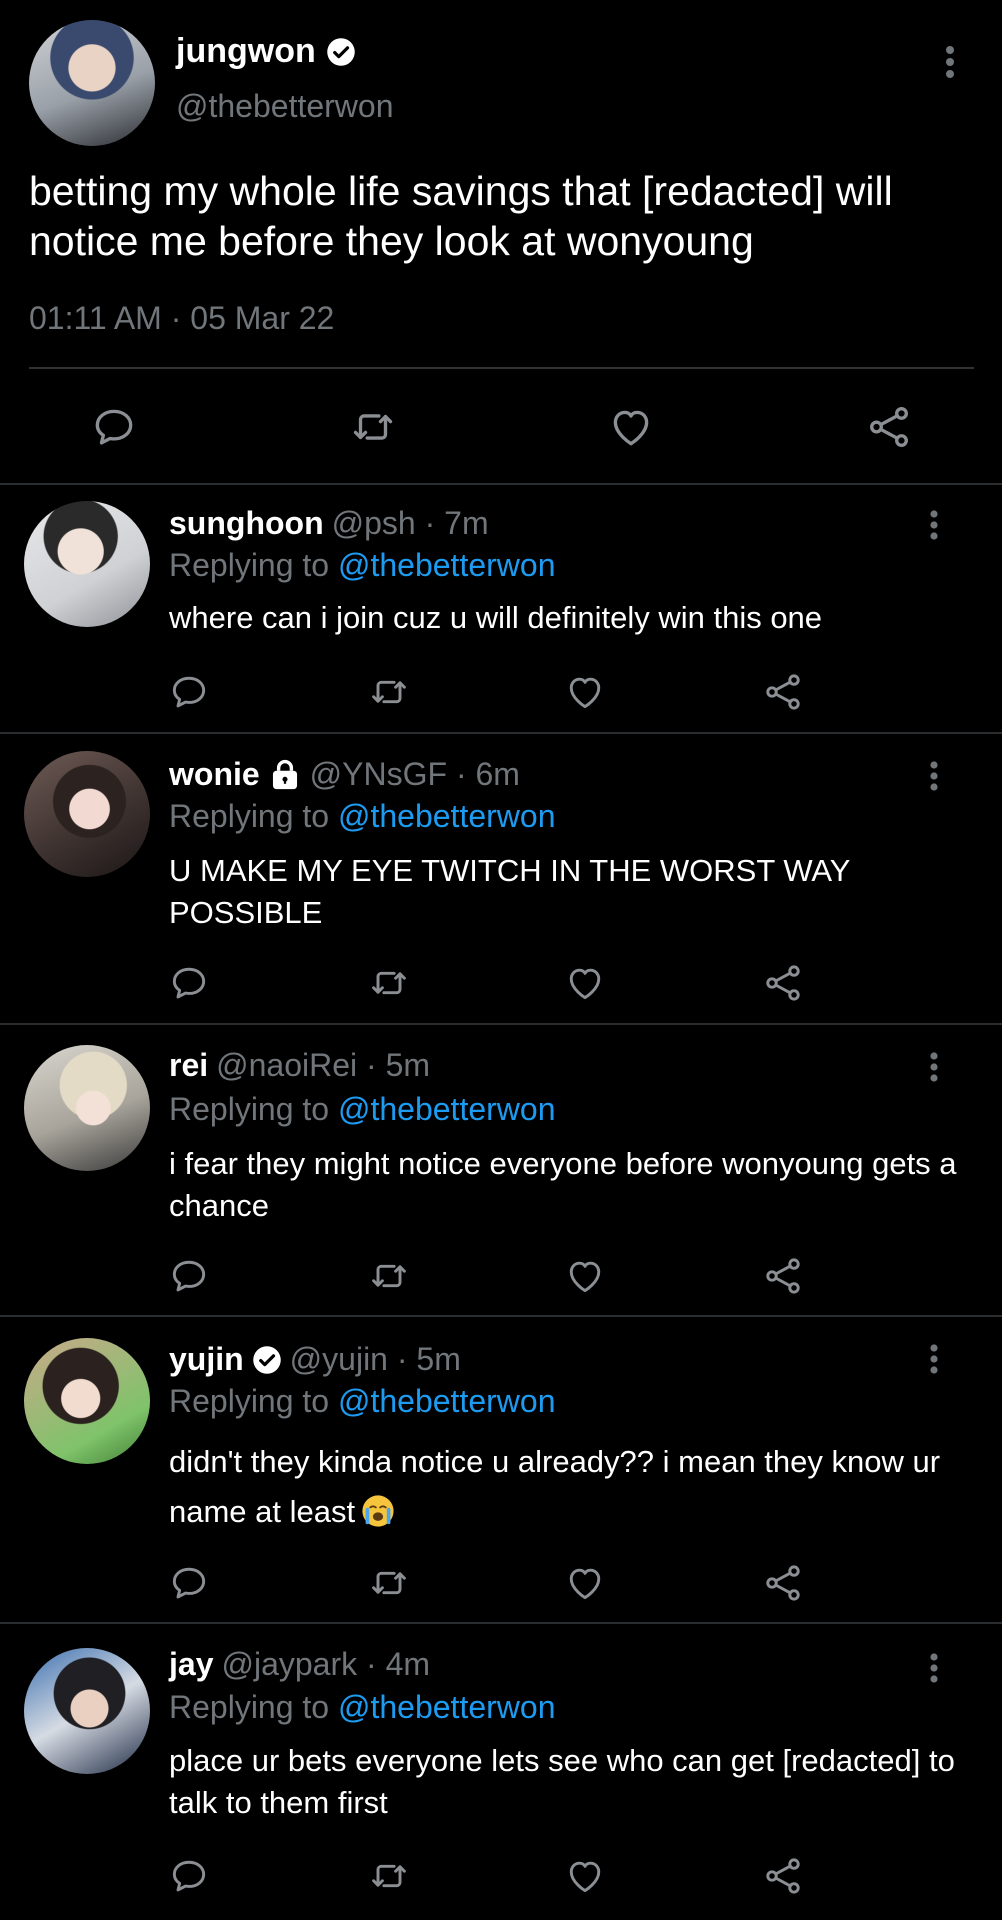  I want to click on author-meta: @YNsGF · 6m, so click(414, 774).